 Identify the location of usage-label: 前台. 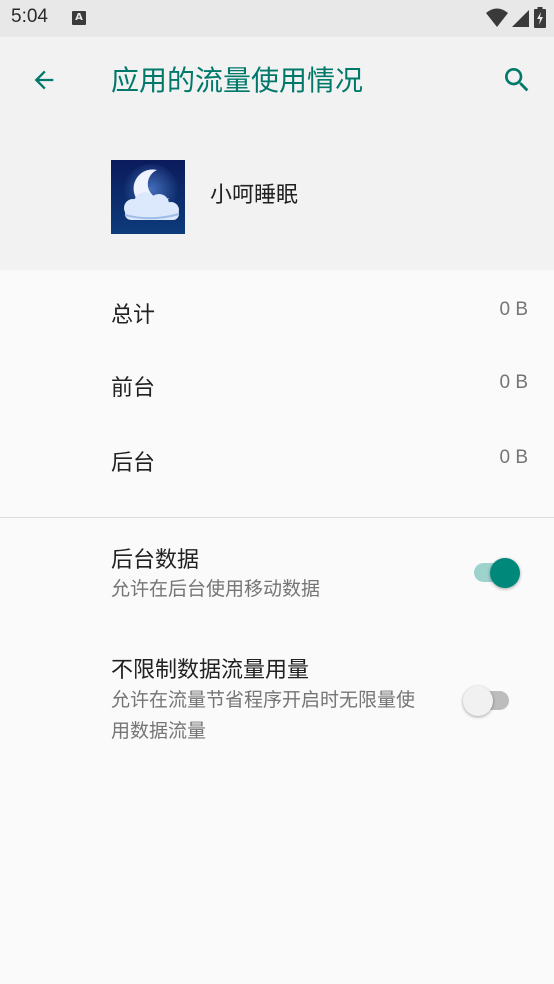
(133, 388).